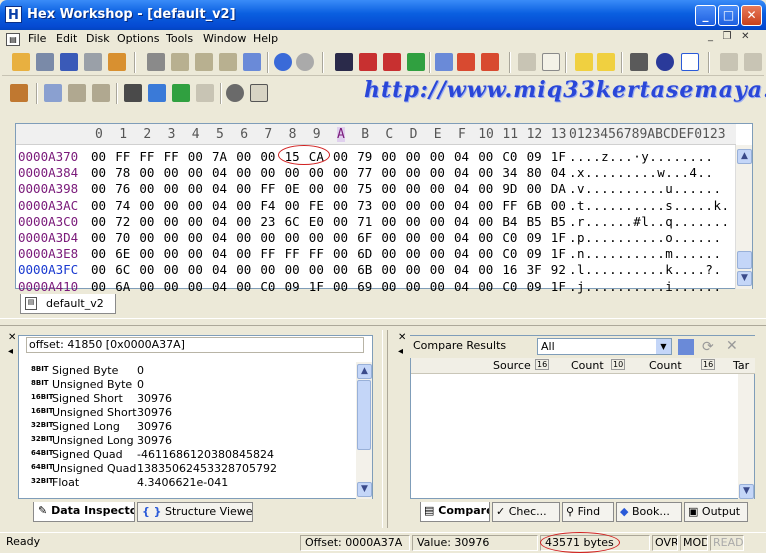 This screenshot has height=553, width=766. I want to click on plugin-icon, so click(181, 93).